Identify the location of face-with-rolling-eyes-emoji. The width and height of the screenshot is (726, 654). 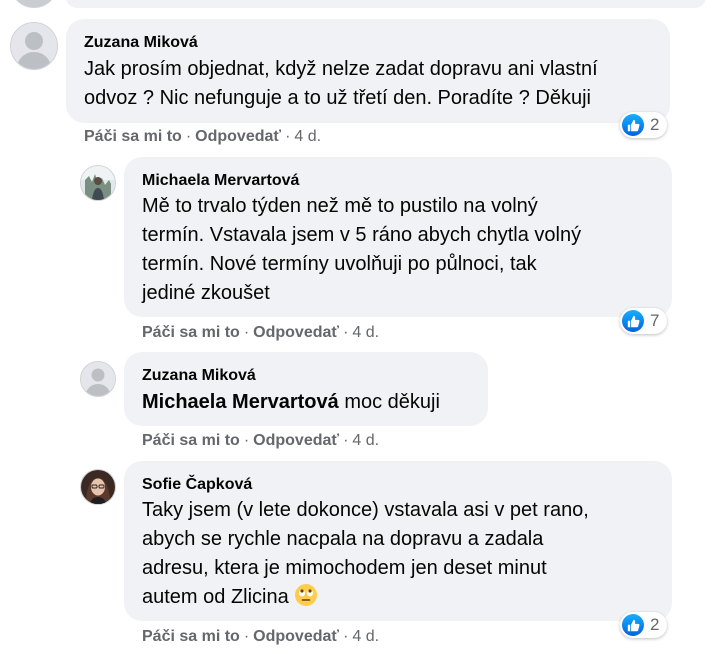
(306, 595).